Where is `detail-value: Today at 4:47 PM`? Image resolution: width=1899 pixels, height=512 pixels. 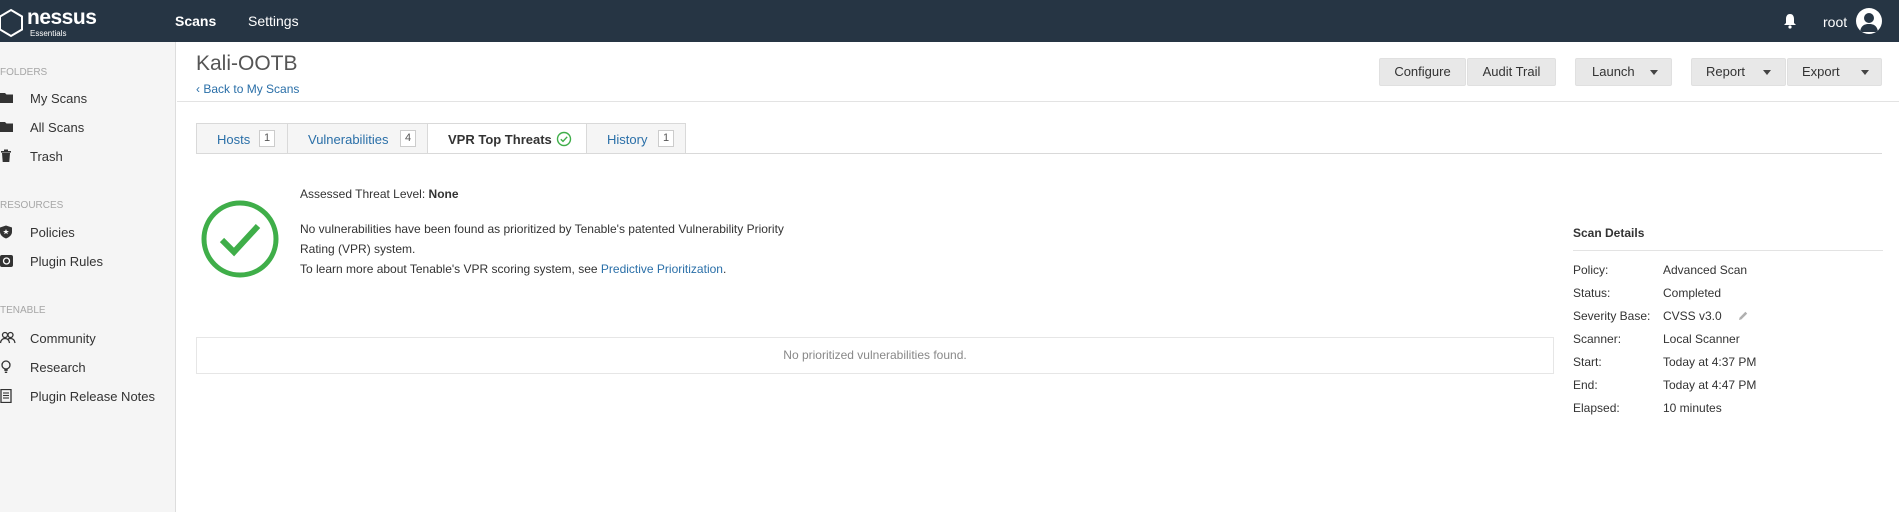
detail-value: Today at 4:47 PM is located at coordinates (1710, 385).